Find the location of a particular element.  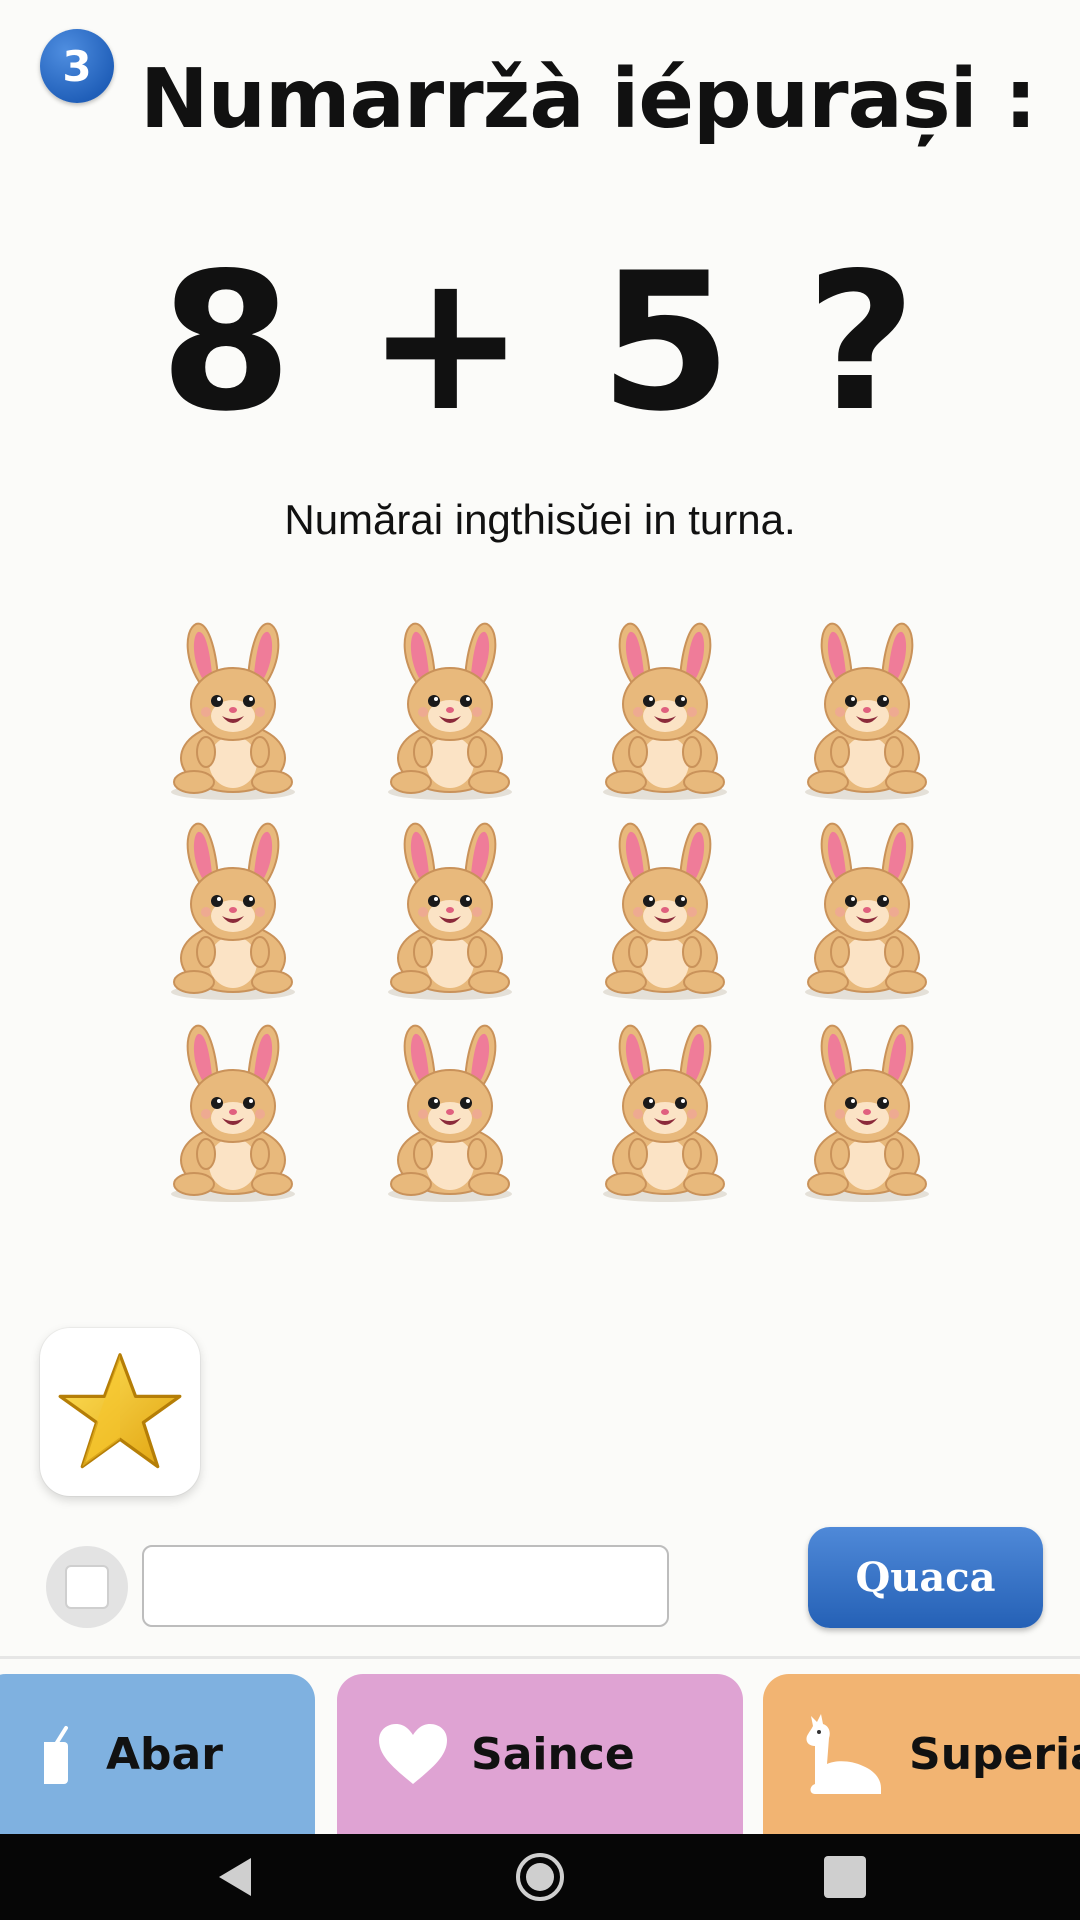

tab-superia: Superia is located at coordinates (921, 1754).